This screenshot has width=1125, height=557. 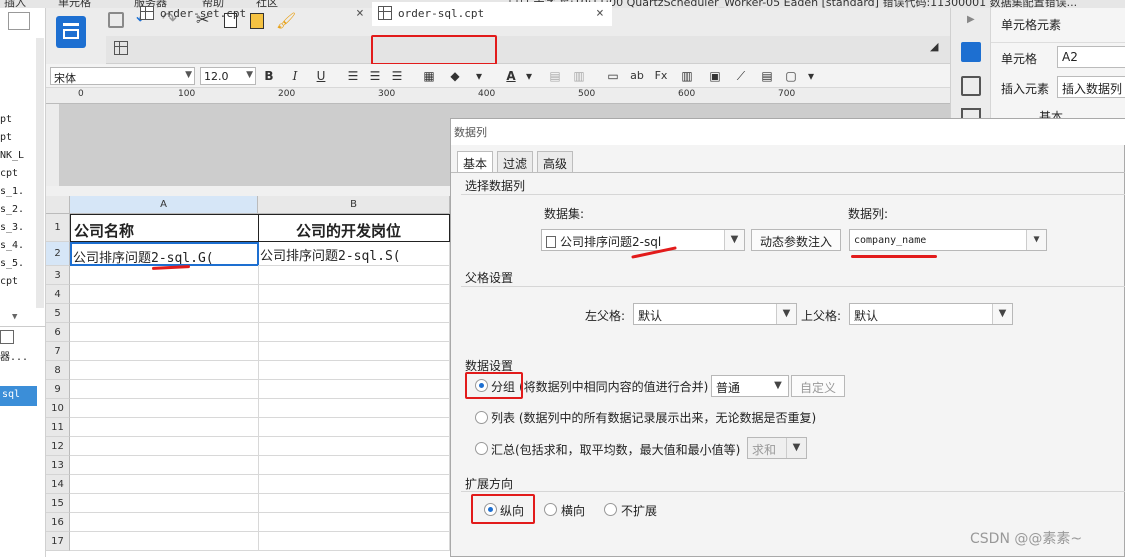 I want to click on insert-more-icon: ▢, so click(x=791, y=76).